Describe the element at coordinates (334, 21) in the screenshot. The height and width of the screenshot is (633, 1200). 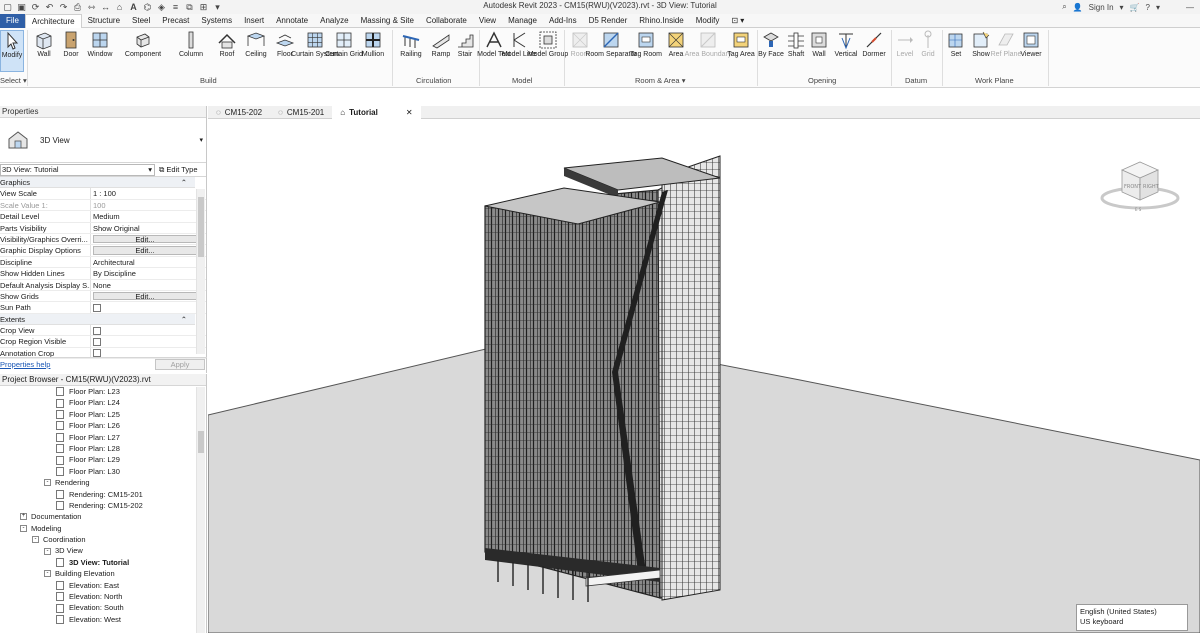
I see `tab-analyze: Analyze` at that location.